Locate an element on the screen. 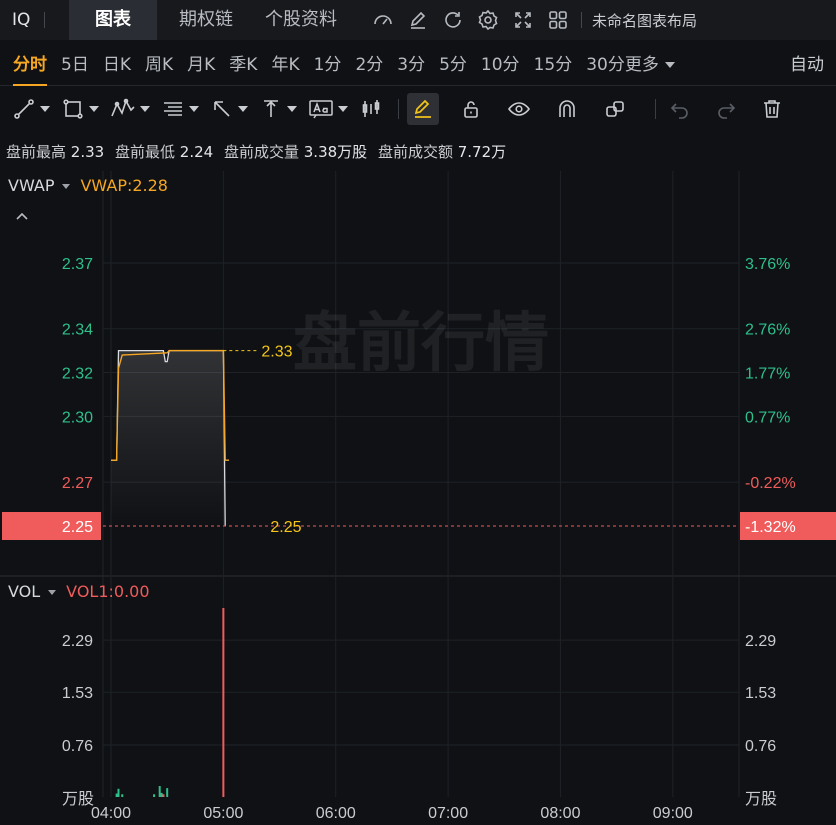 Image resolution: width=836 pixels, height=825 pixels. redo-button is located at coordinates (726, 109).